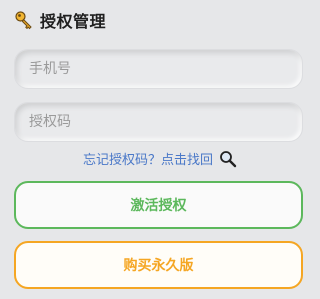 Image resolution: width=320 pixels, height=299 pixels. Describe the element at coordinates (228, 159) in the screenshot. I see `search-icon` at that location.